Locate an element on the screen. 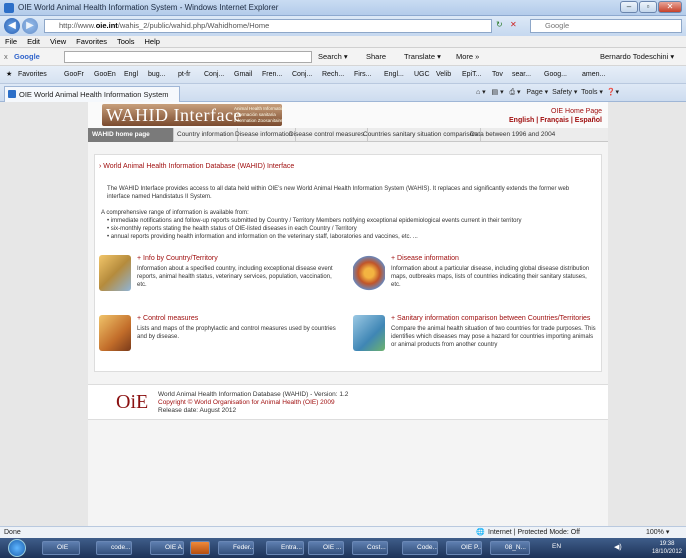  taskbar-item: OIE is located at coordinates (61, 548).